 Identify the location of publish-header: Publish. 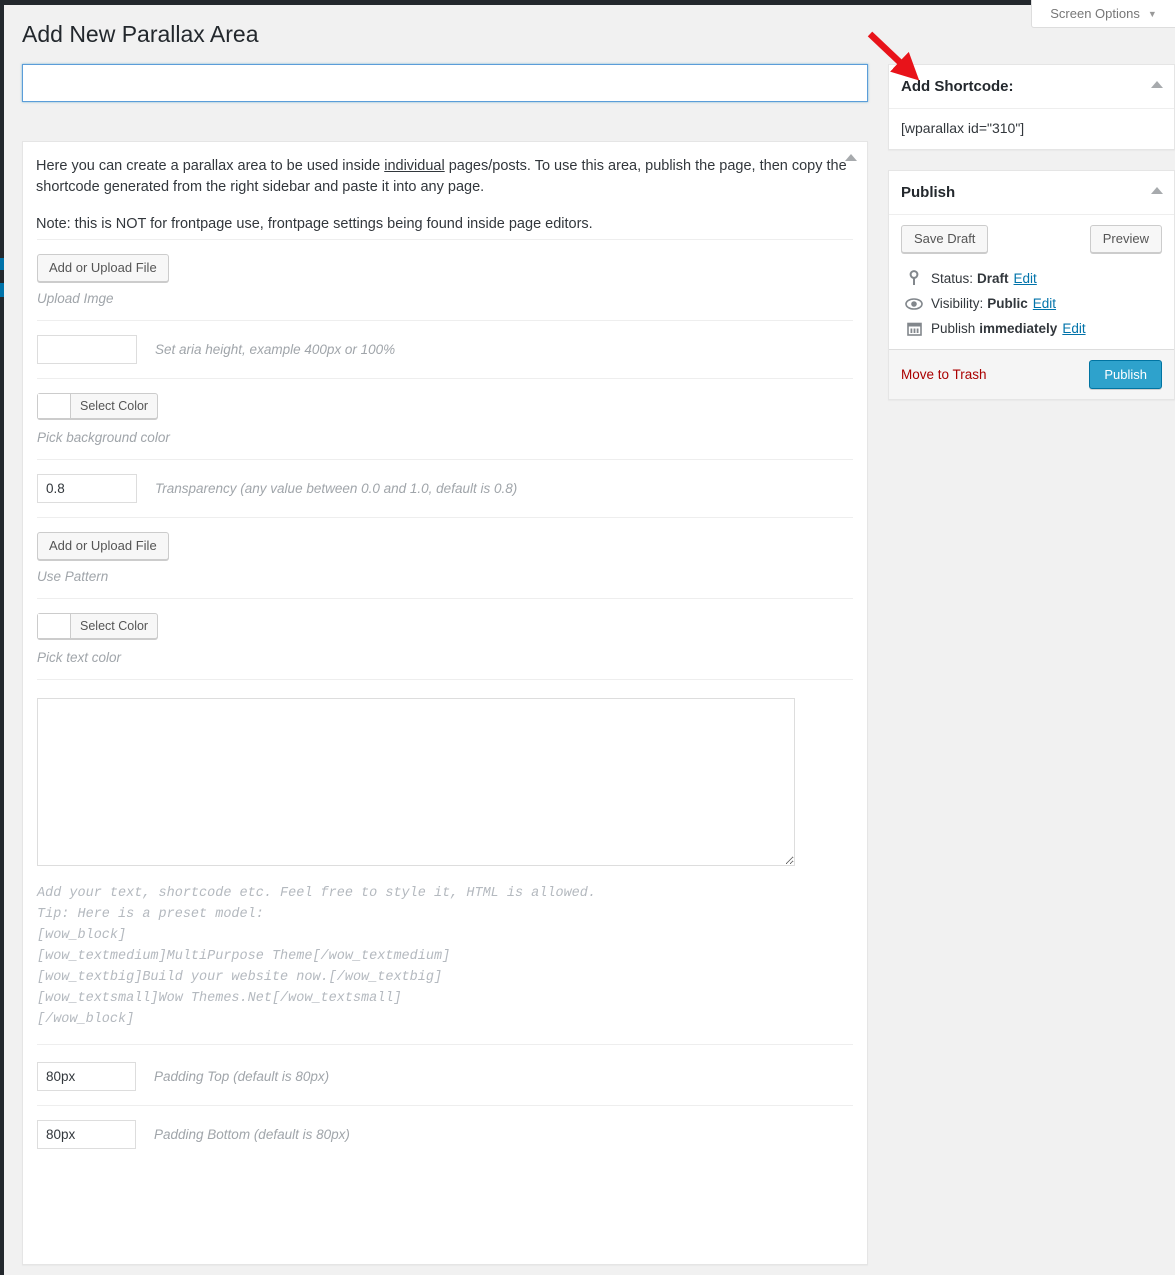
(1031, 193).